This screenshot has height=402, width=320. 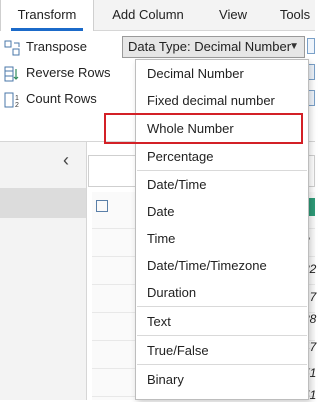 I want to click on tab-view-label: View, so click(x=233, y=14).